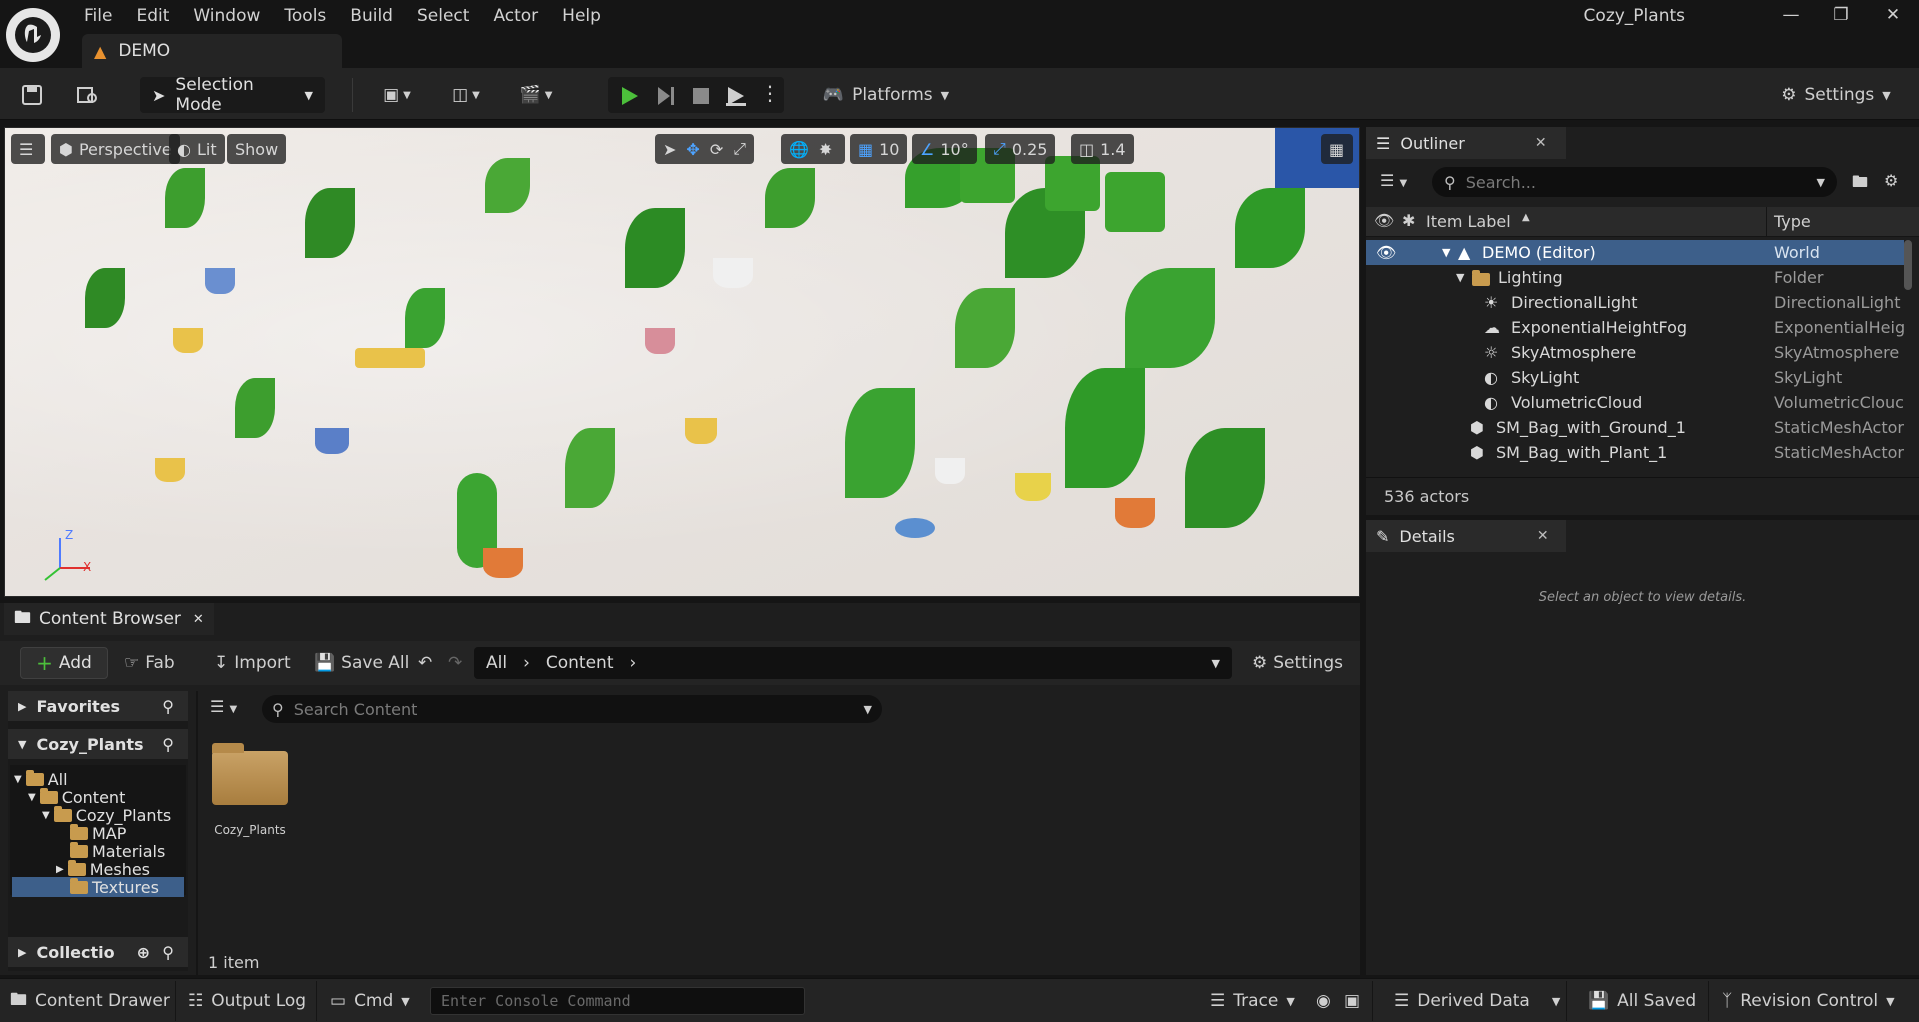 This screenshot has height=1022, width=1919. I want to click on record-icon: ◉, so click(1323, 1001).